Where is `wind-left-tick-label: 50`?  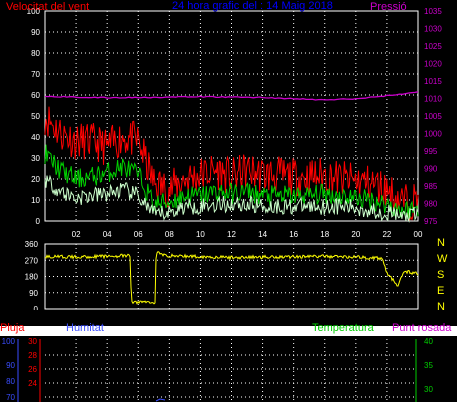
wind-left-tick-label: 50 is located at coordinates (35, 116).